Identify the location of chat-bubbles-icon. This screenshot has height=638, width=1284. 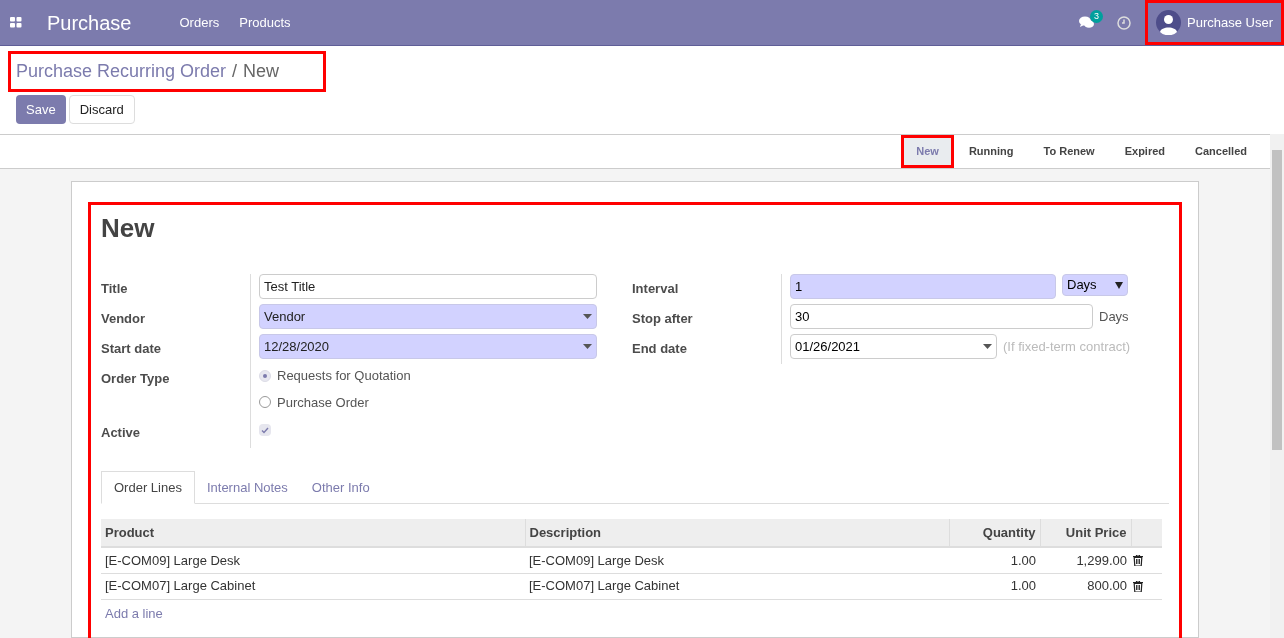
(1087, 22).